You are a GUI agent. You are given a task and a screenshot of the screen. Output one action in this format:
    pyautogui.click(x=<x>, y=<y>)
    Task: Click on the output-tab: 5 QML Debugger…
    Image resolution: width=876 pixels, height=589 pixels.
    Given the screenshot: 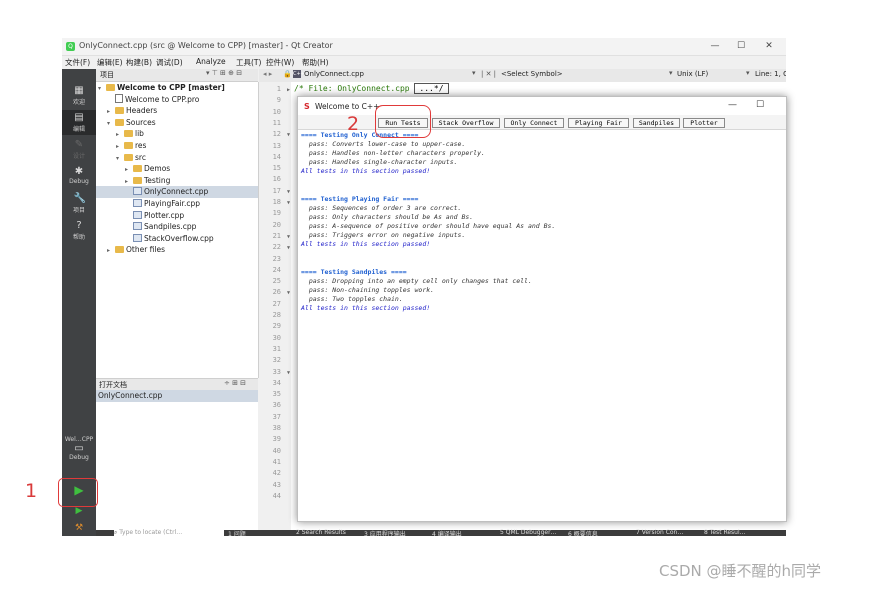 What is the action you would take?
    pyautogui.click(x=528, y=532)
    